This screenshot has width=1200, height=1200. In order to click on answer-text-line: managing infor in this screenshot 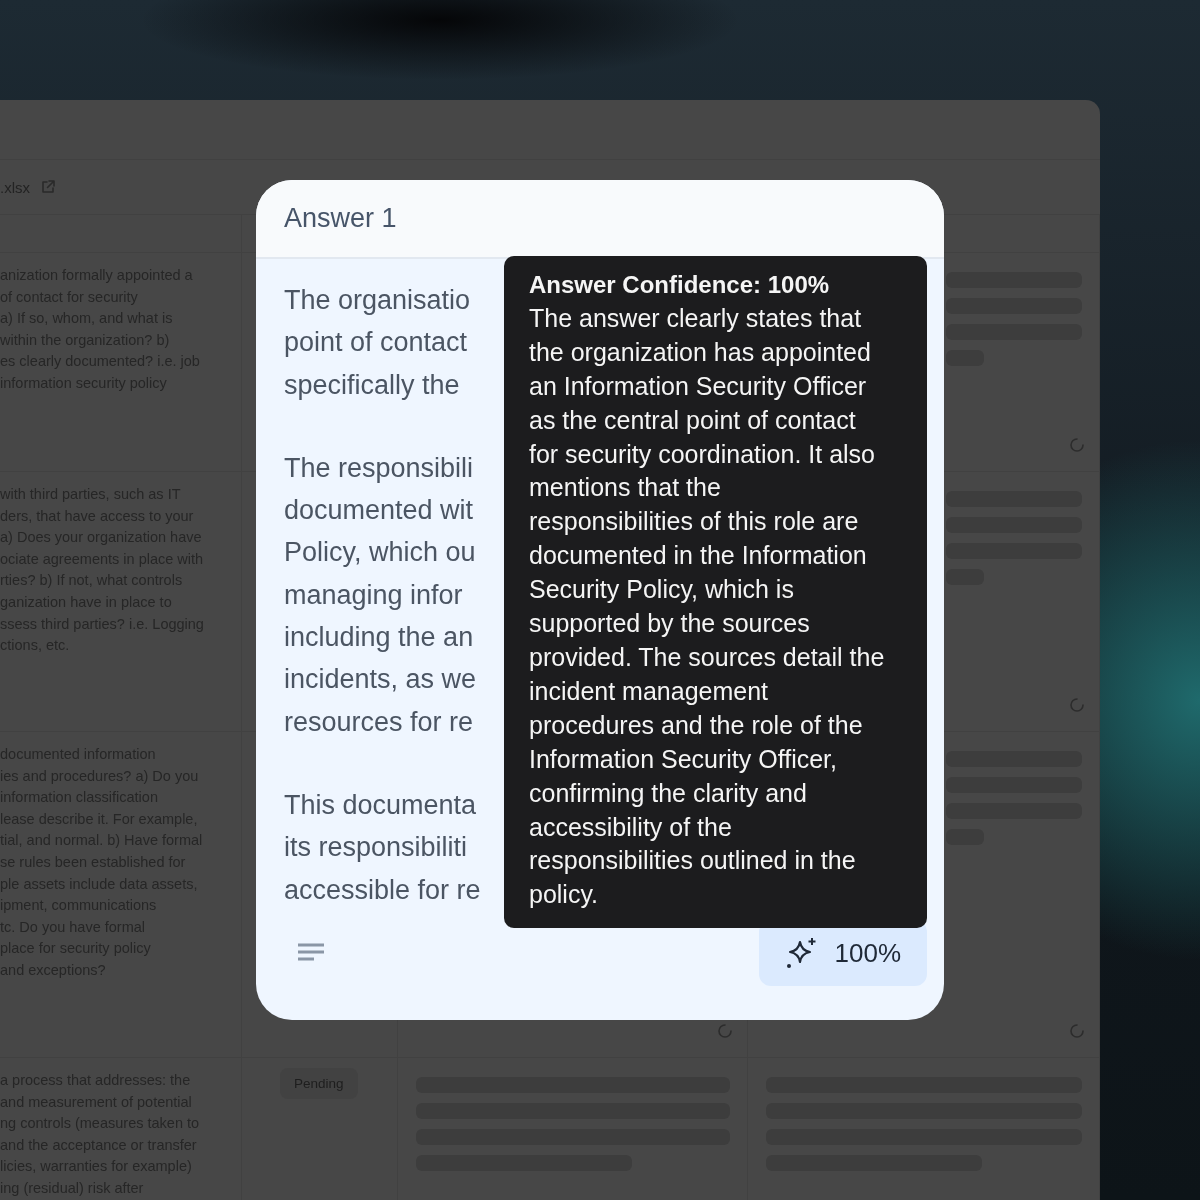, I will do `click(373, 595)`.